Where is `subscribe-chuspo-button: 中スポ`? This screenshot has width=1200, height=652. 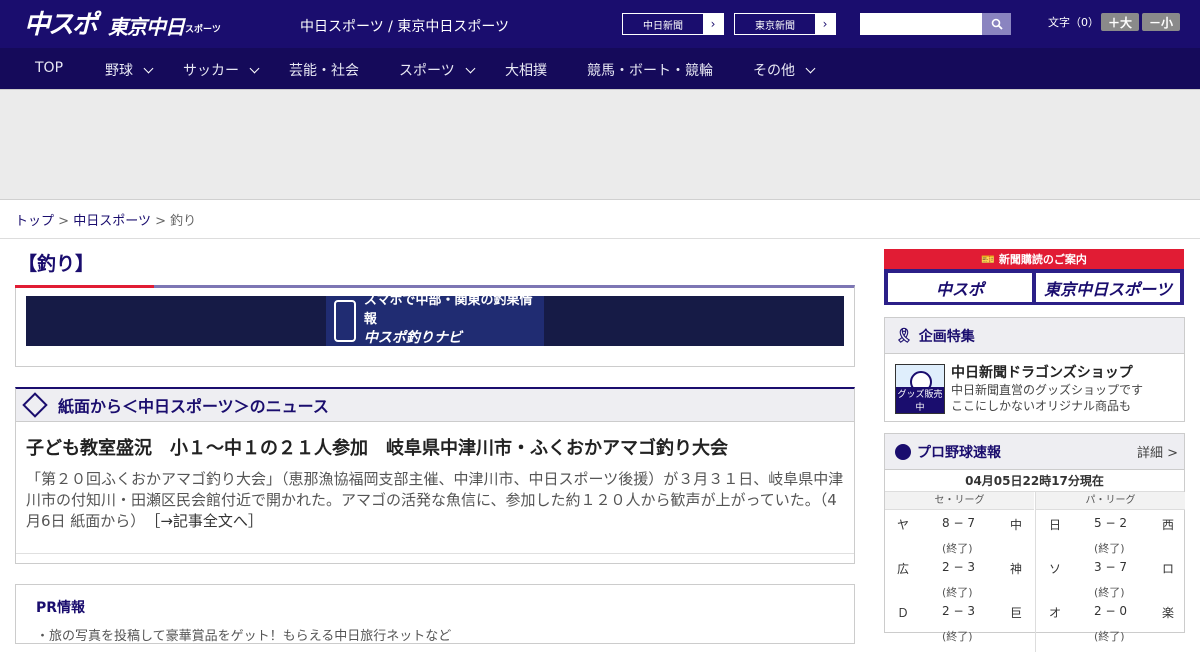 subscribe-chuspo-button: 中スポ is located at coordinates (960, 287).